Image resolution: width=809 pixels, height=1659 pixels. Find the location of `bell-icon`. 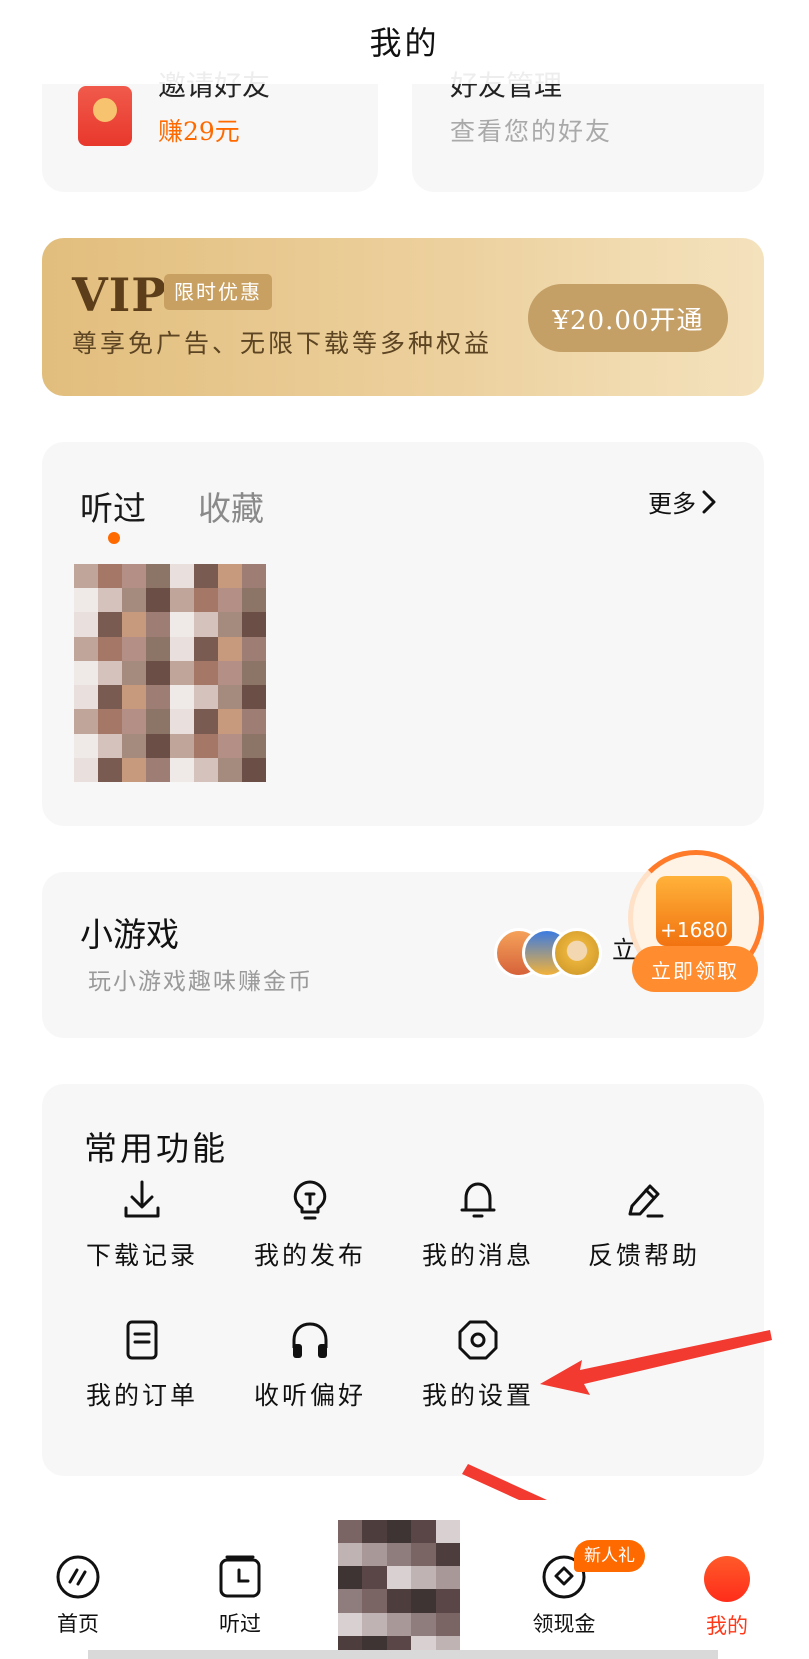

bell-icon is located at coordinates (478, 1200).